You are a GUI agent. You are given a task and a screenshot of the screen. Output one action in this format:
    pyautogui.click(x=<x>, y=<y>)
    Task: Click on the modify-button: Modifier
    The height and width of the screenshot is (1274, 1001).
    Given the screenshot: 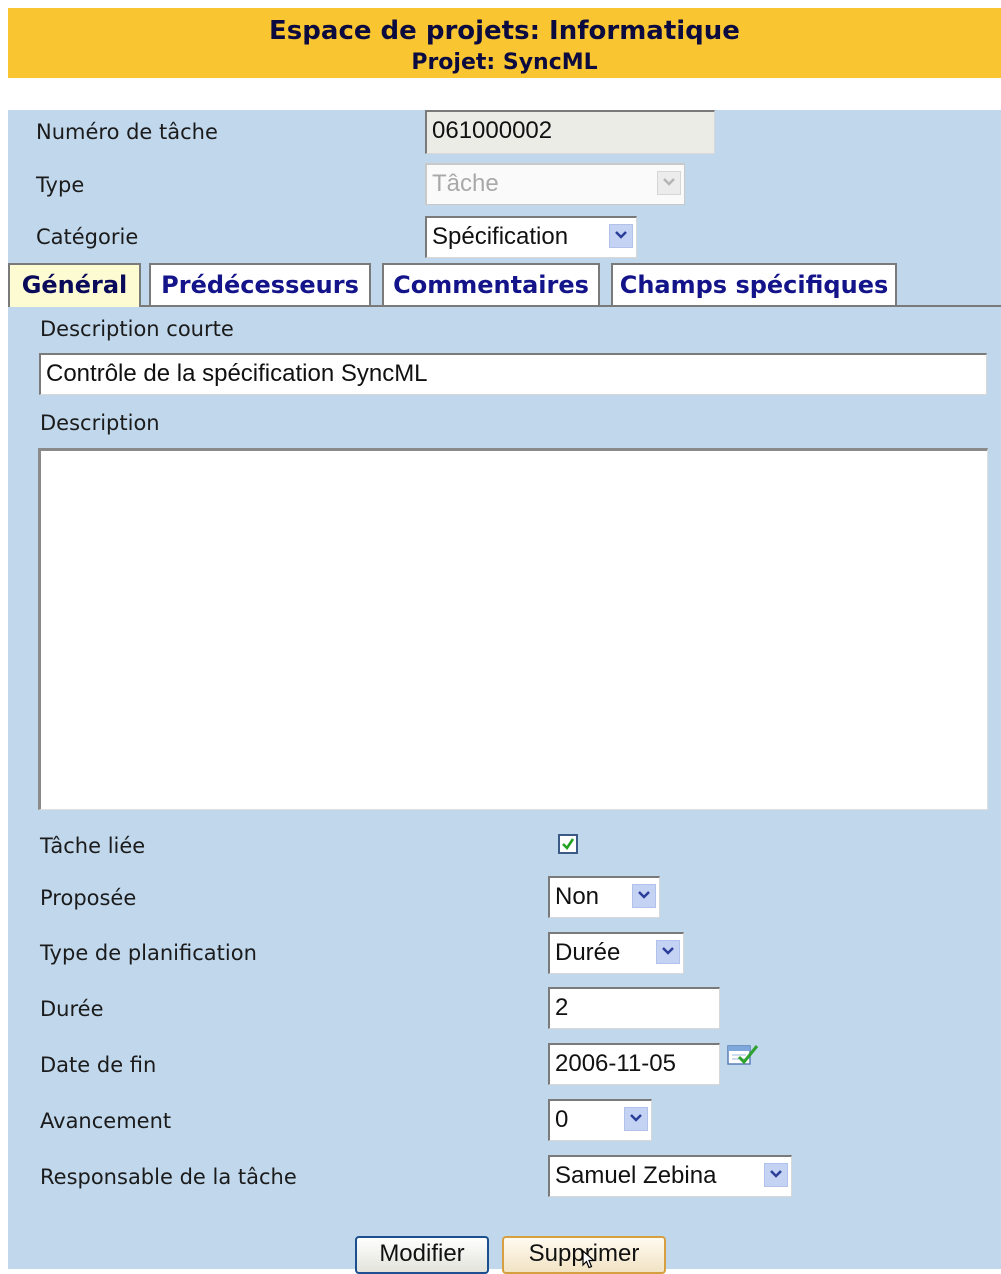 What is the action you would take?
    pyautogui.click(x=422, y=1255)
    